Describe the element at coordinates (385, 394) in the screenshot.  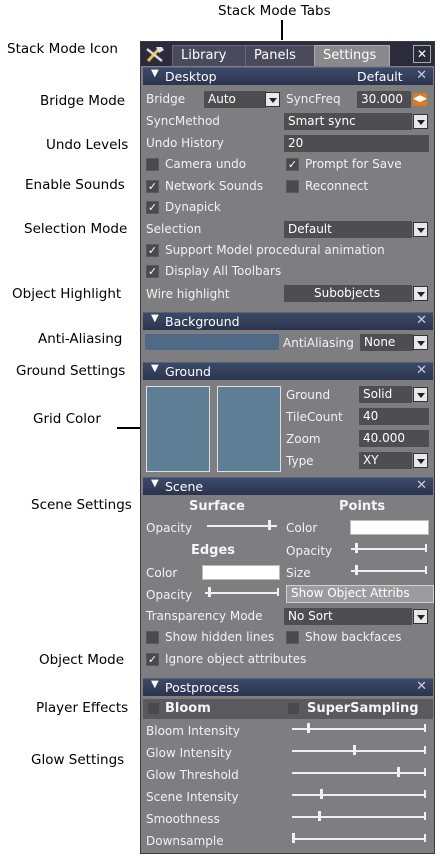
I see `ground-select: Solid` at that location.